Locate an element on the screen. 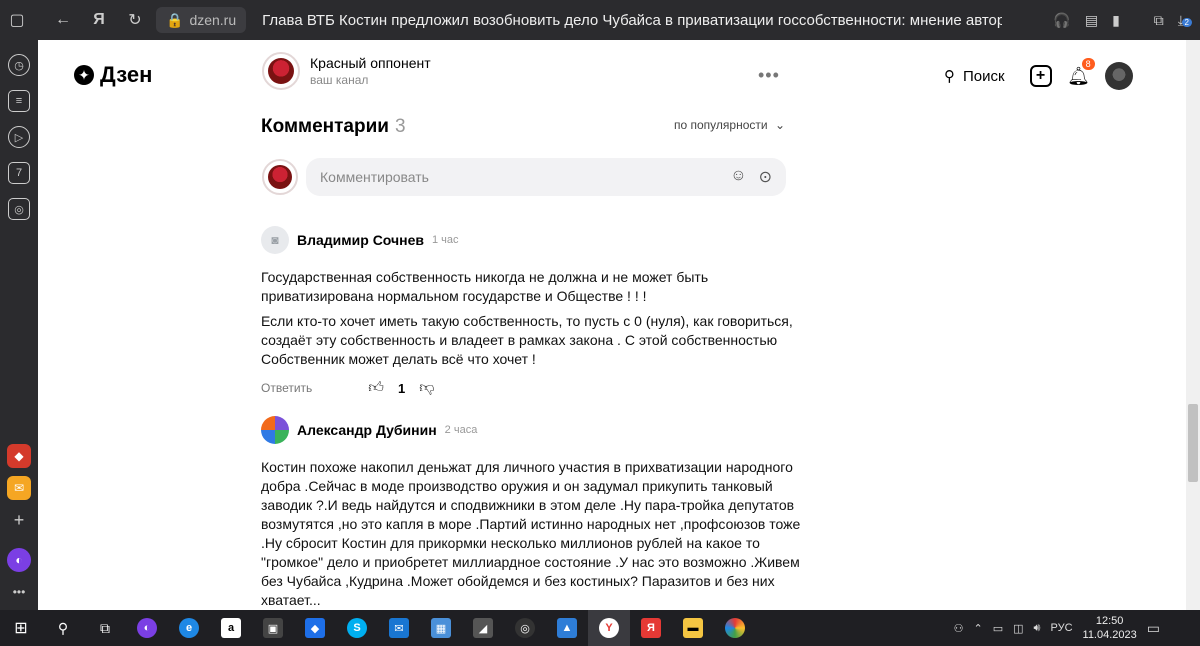 The image size is (1200, 646). comment-author: Александр Дубинин is located at coordinates (367, 430).